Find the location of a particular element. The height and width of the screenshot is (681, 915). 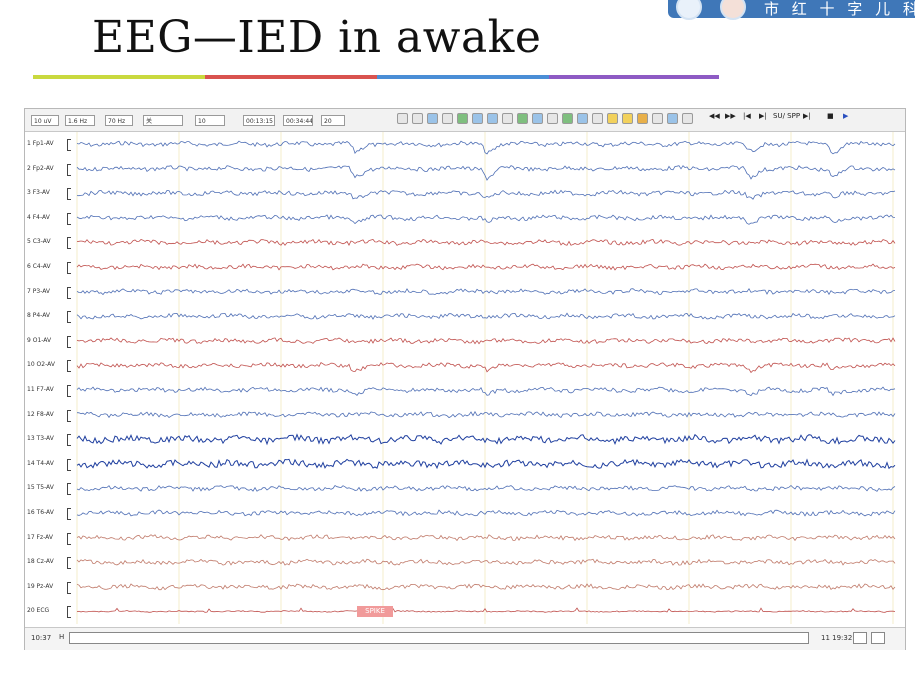

toolbar-field: 关 is located at coordinates (163, 120).